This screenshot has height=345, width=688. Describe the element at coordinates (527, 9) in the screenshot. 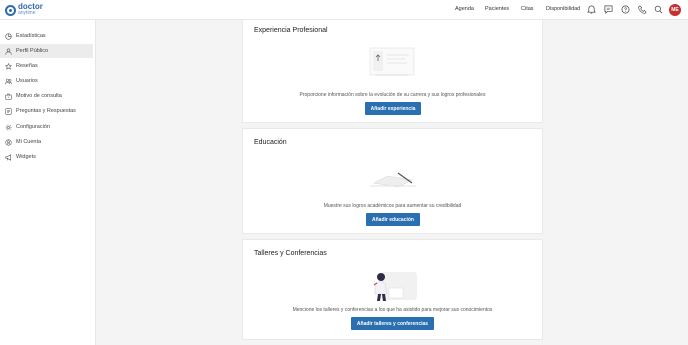

I see `nav-appointments: Citas` at that location.